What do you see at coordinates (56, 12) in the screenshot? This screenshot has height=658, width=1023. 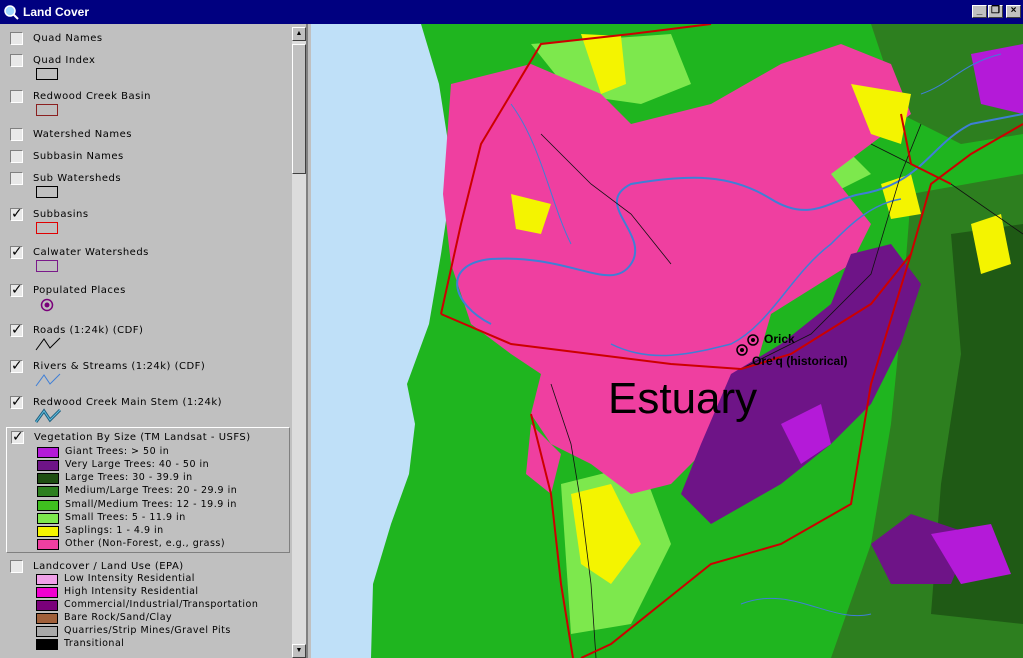 I see `window-title: Land Cover` at bounding box center [56, 12].